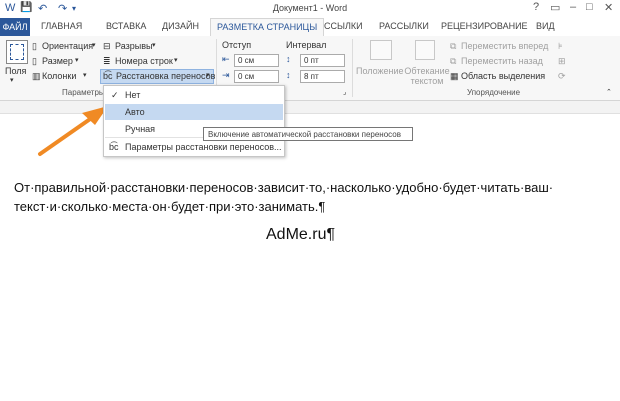  I want to click on menu-item-auto: Авто, so click(194, 112).